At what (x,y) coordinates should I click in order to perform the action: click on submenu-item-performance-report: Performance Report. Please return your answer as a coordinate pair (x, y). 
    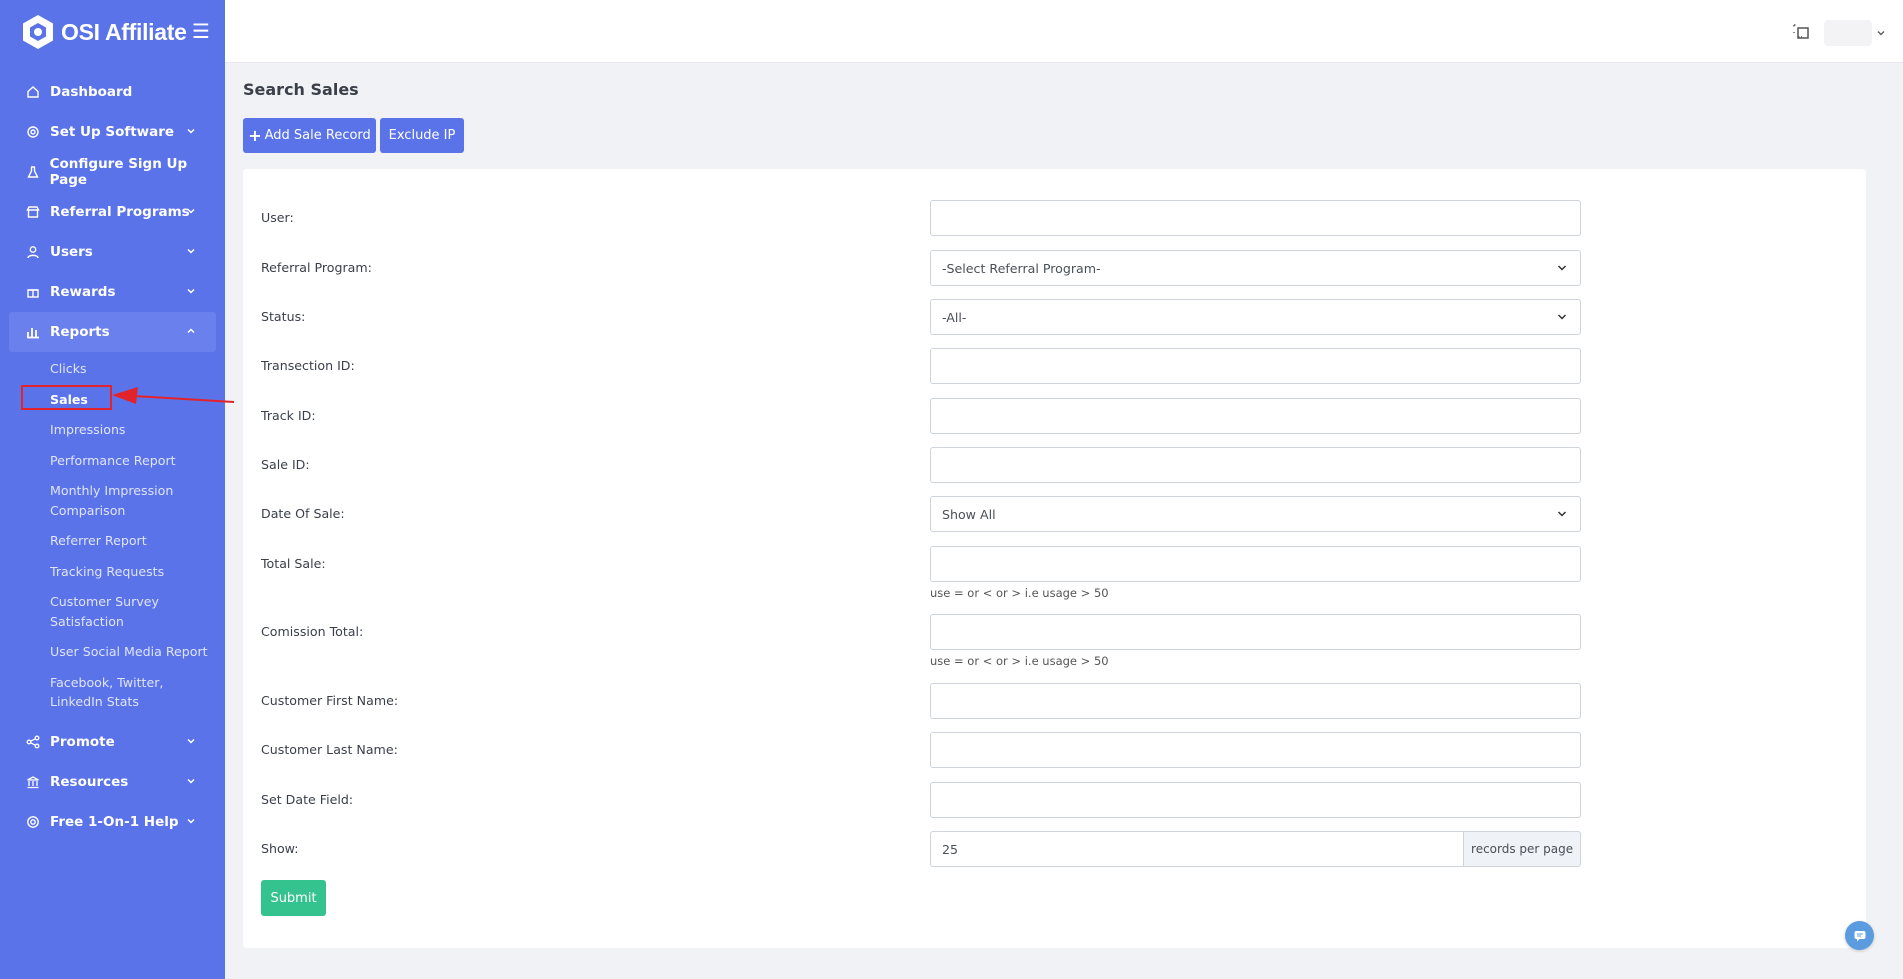
    Looking at the image, I should click on (112, 461).